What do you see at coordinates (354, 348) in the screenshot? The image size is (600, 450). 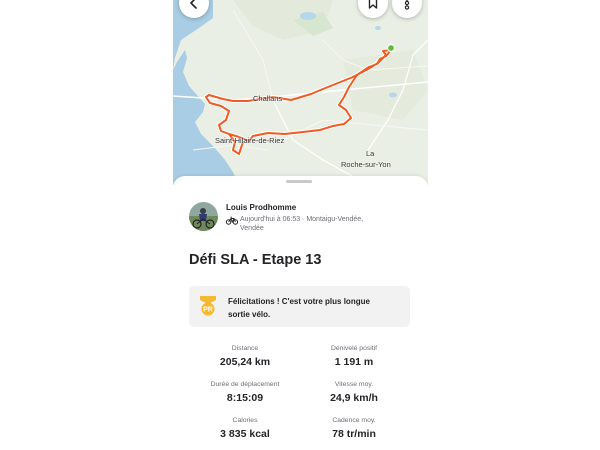 I see `stat-elevation-label: Dénivelé positif` at bounding box center [354, 348].